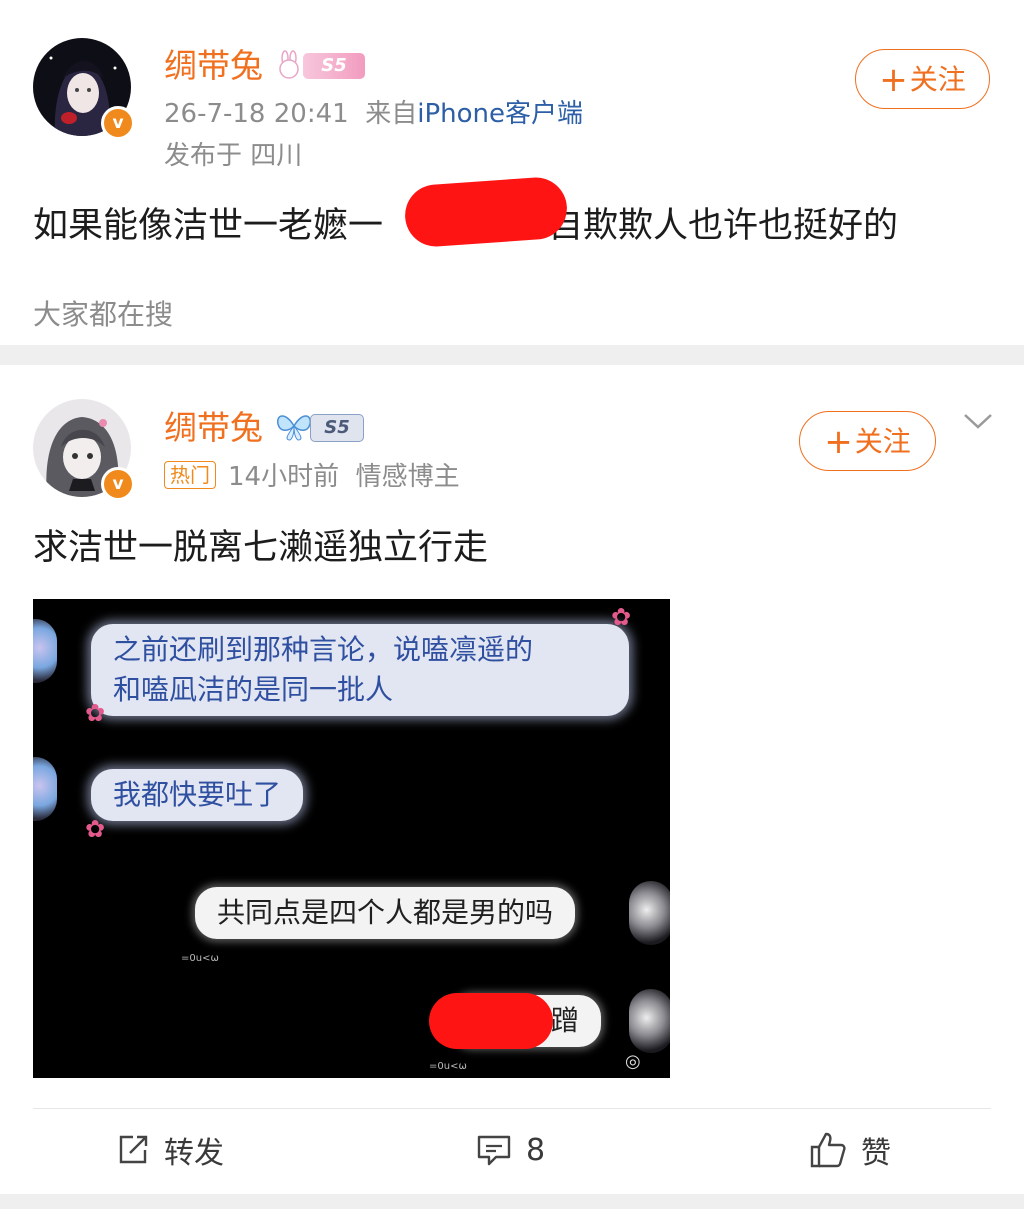 The height and width of the screenshot is (1209, 1024). What do you see at coordinates (723, 226) in the screenshot?
I see `post-text-part2: 自欺欺人也许也挺好的` at bounding box center [723, 226].